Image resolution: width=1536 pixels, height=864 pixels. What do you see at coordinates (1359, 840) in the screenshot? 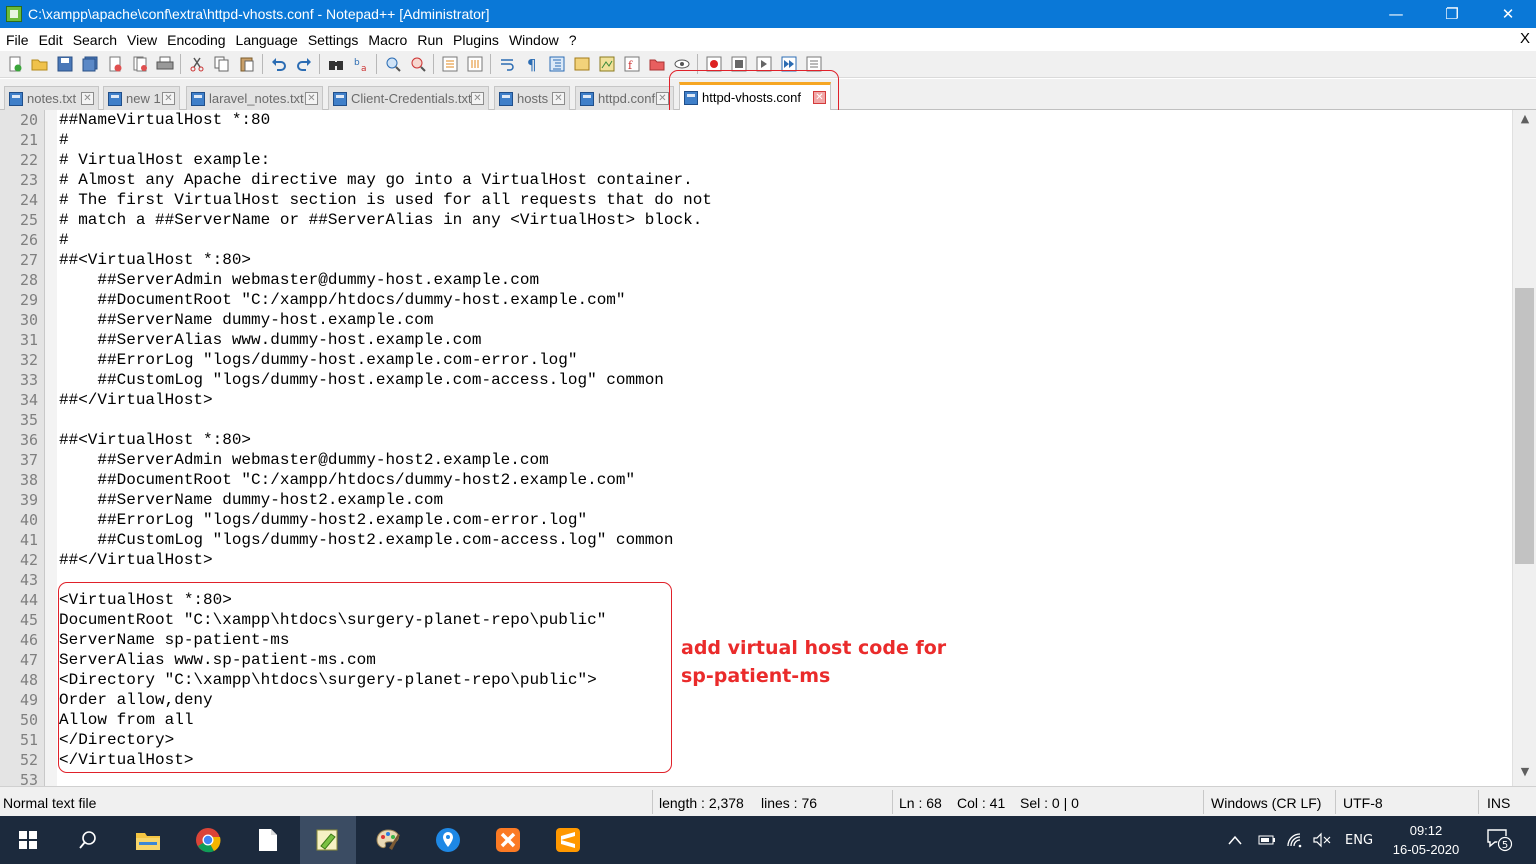
I see `input-language-indicator: ENG` at bounding box center [1359, 840].